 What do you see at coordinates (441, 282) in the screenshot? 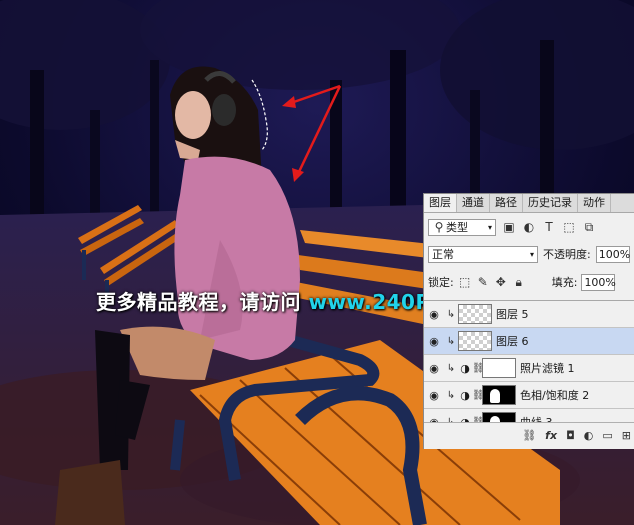
I see `lock-label: 锁定:` at bounding box center [441, 282].